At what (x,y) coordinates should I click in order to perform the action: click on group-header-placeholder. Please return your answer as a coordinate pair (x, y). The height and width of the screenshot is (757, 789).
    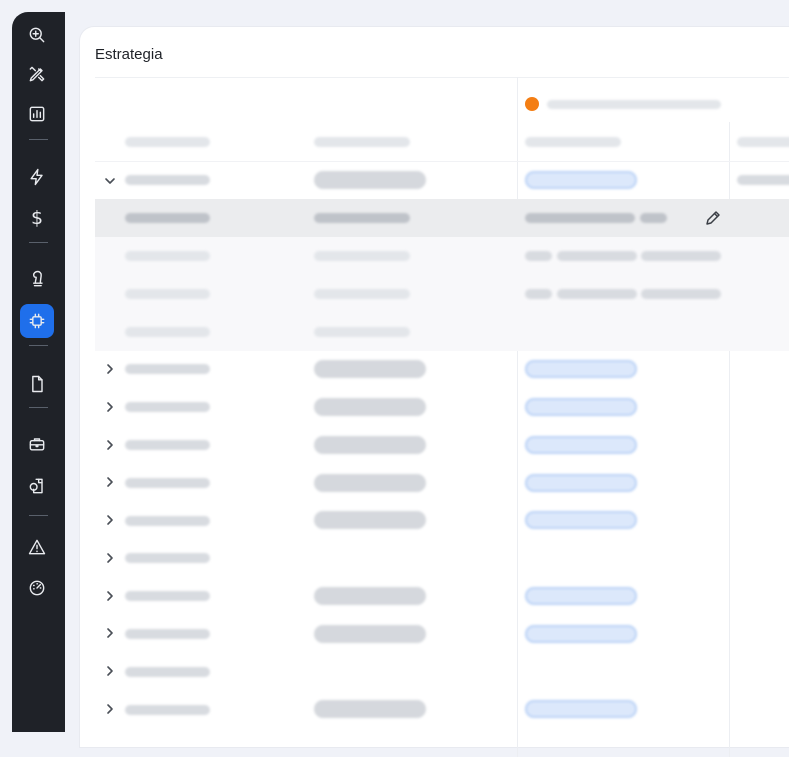
    Looking at the image, I should click on (634, 104).